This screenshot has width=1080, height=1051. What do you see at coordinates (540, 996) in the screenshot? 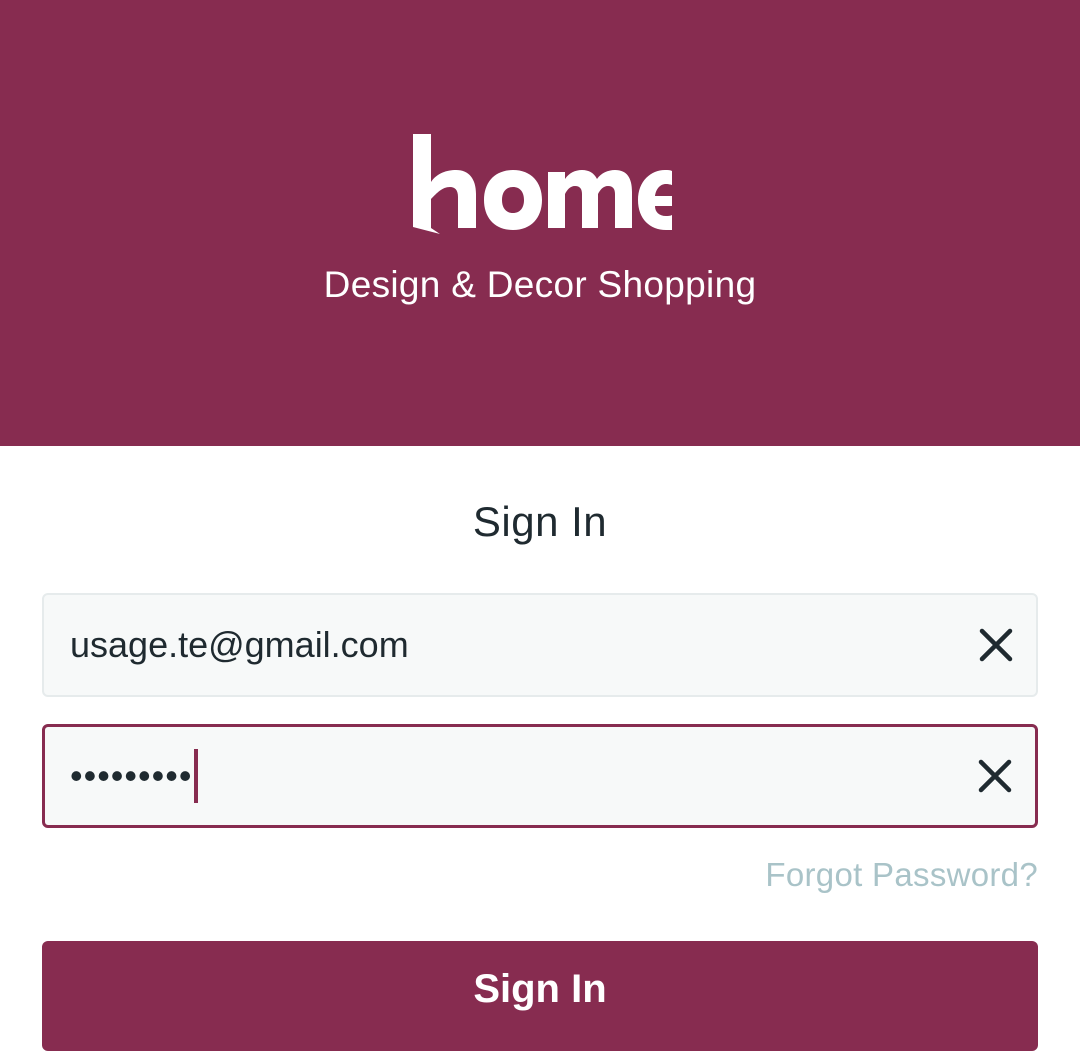
I see `sign-in-button: Sign In` at bounding box center [540, 996].